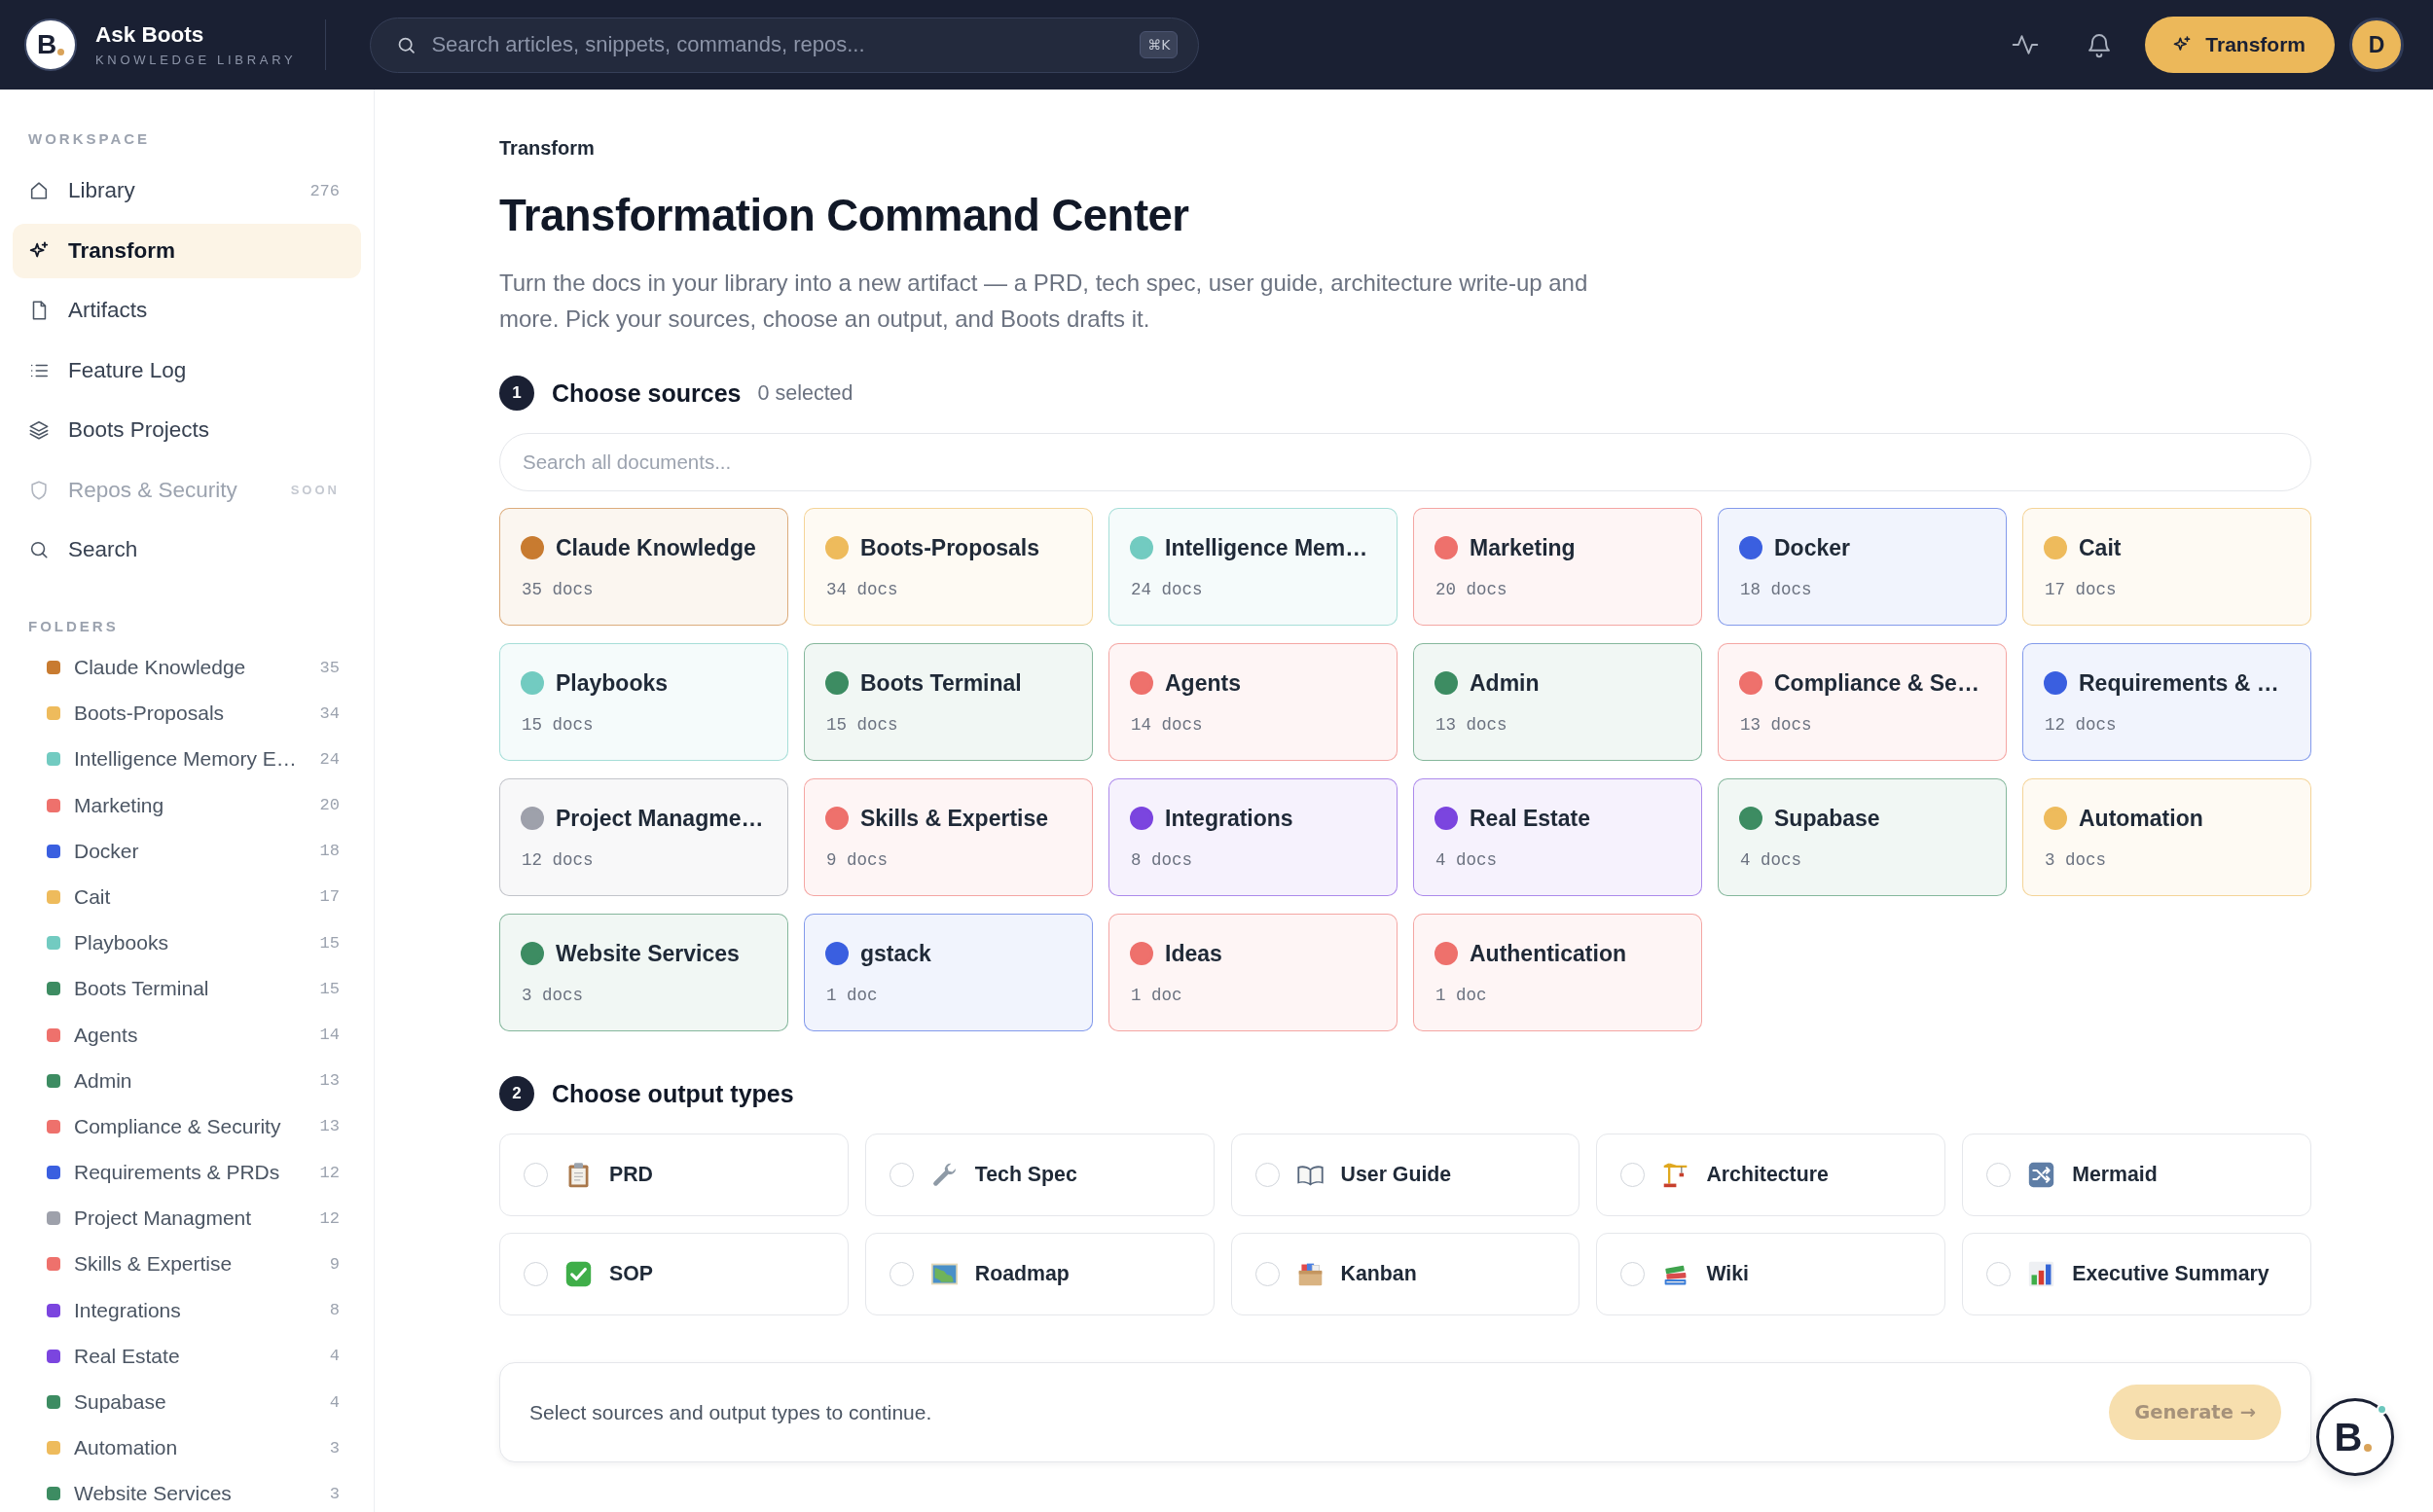  I want to click on folder-item: Automation 3, so click(187, 1448).